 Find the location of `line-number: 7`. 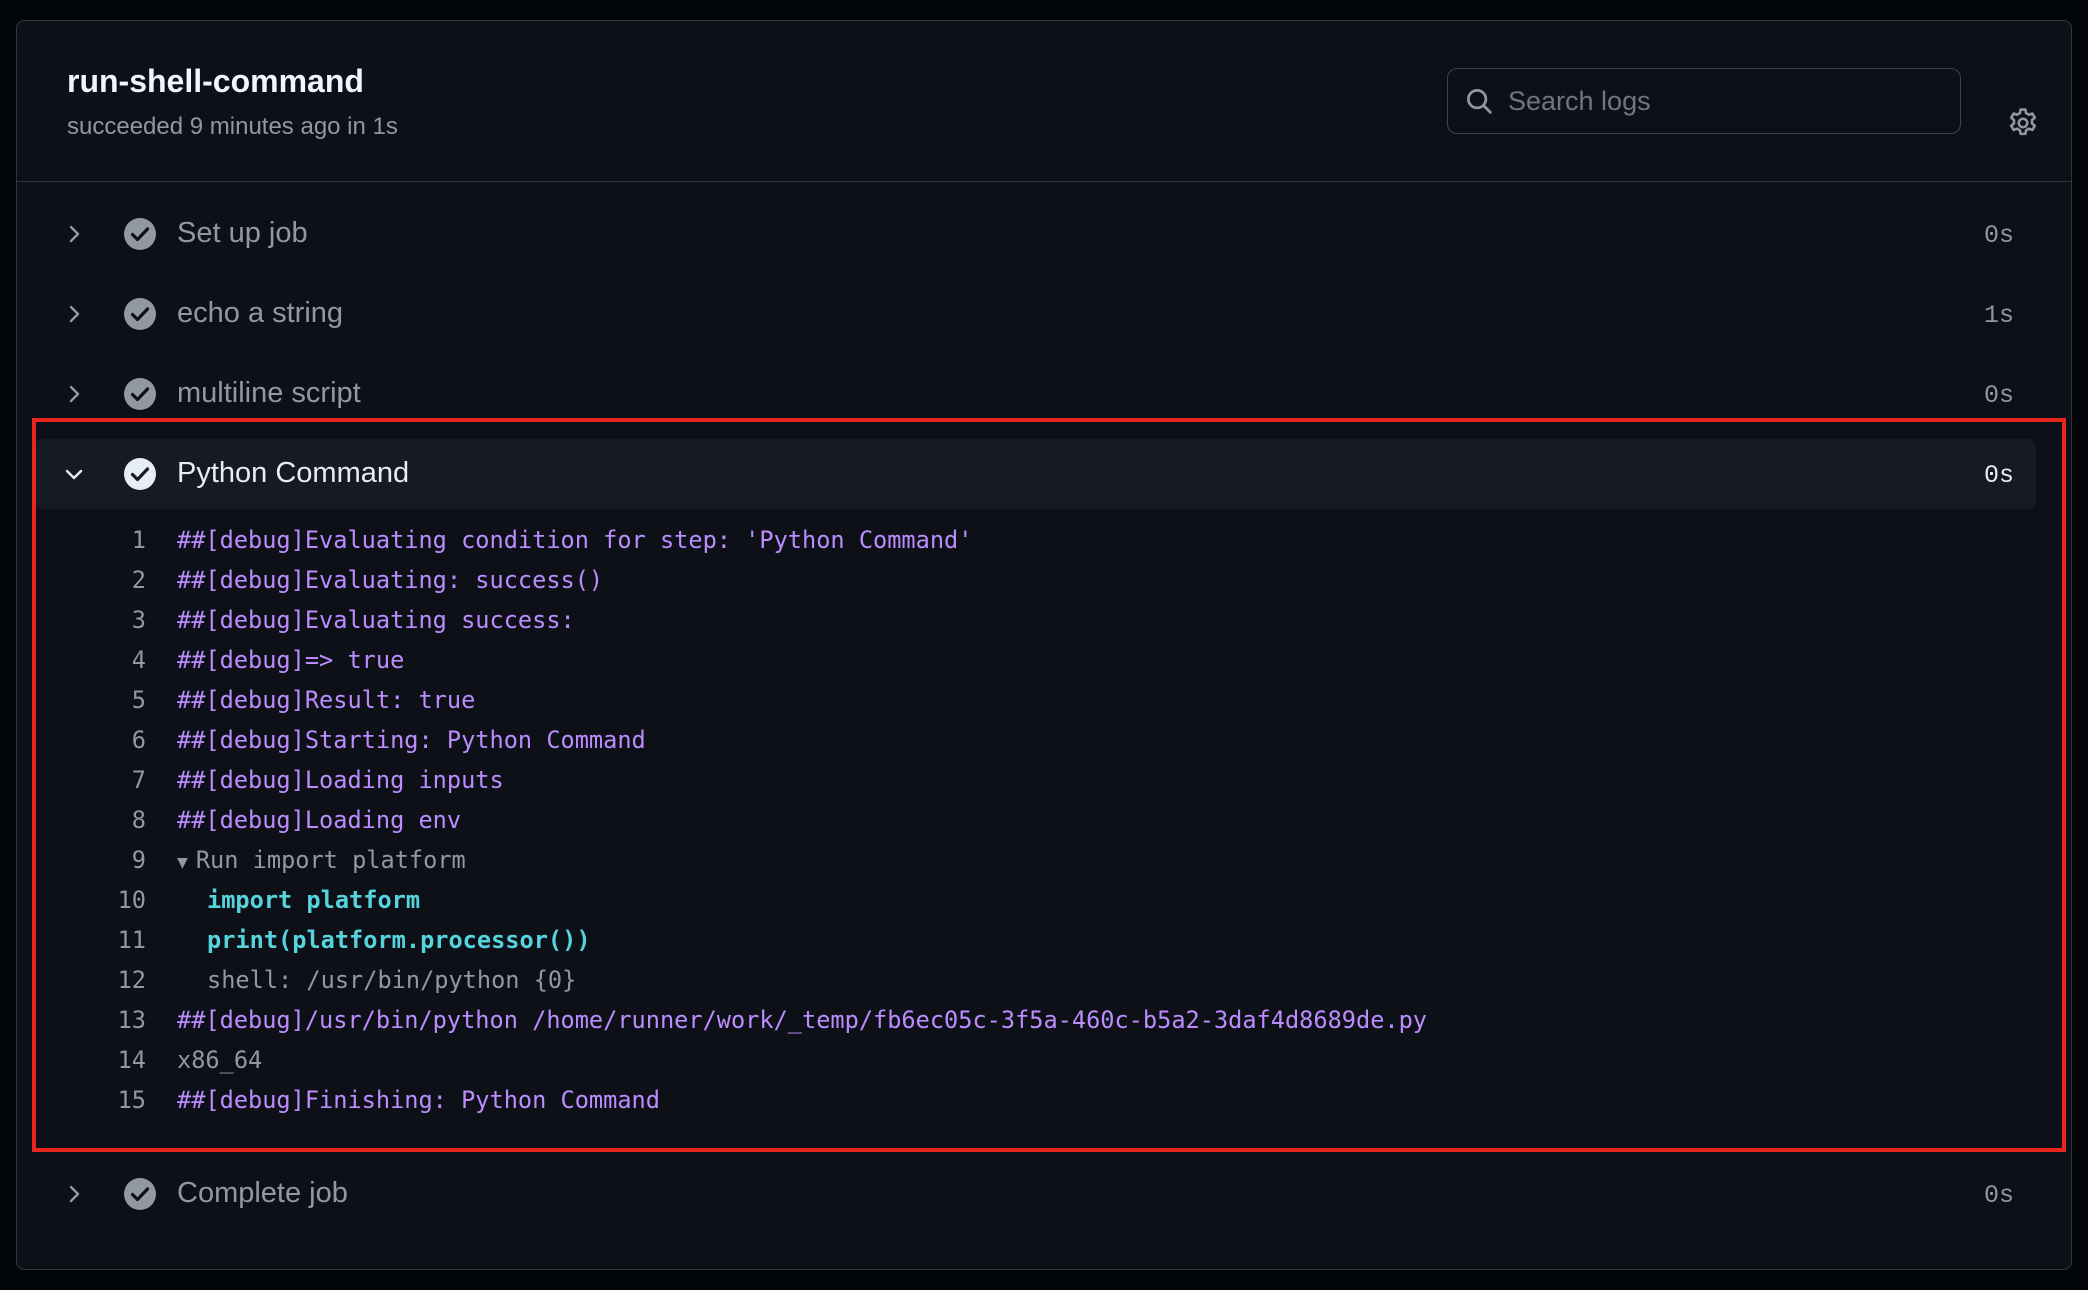

line-number: 7 is located at coordinates (116, 780).